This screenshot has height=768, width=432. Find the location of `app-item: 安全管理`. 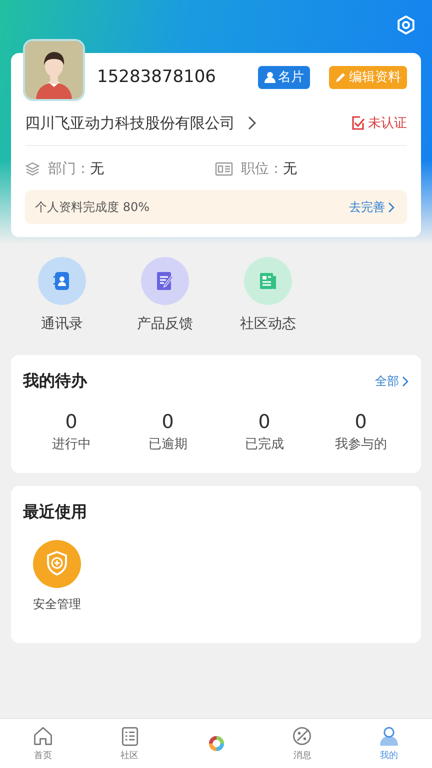

app-item: 安全管理 is located at coordinates (57, 576).